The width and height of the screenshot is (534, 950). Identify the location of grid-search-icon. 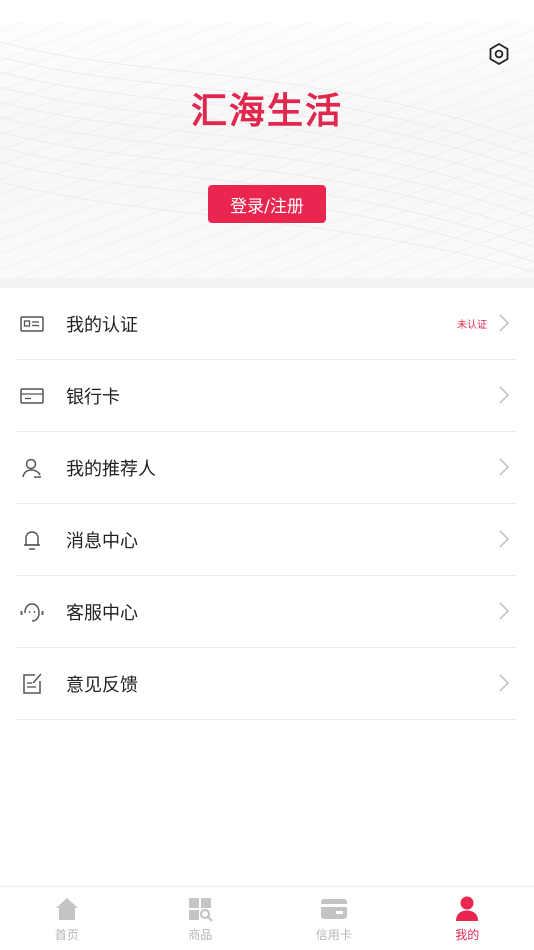
(200, 909).